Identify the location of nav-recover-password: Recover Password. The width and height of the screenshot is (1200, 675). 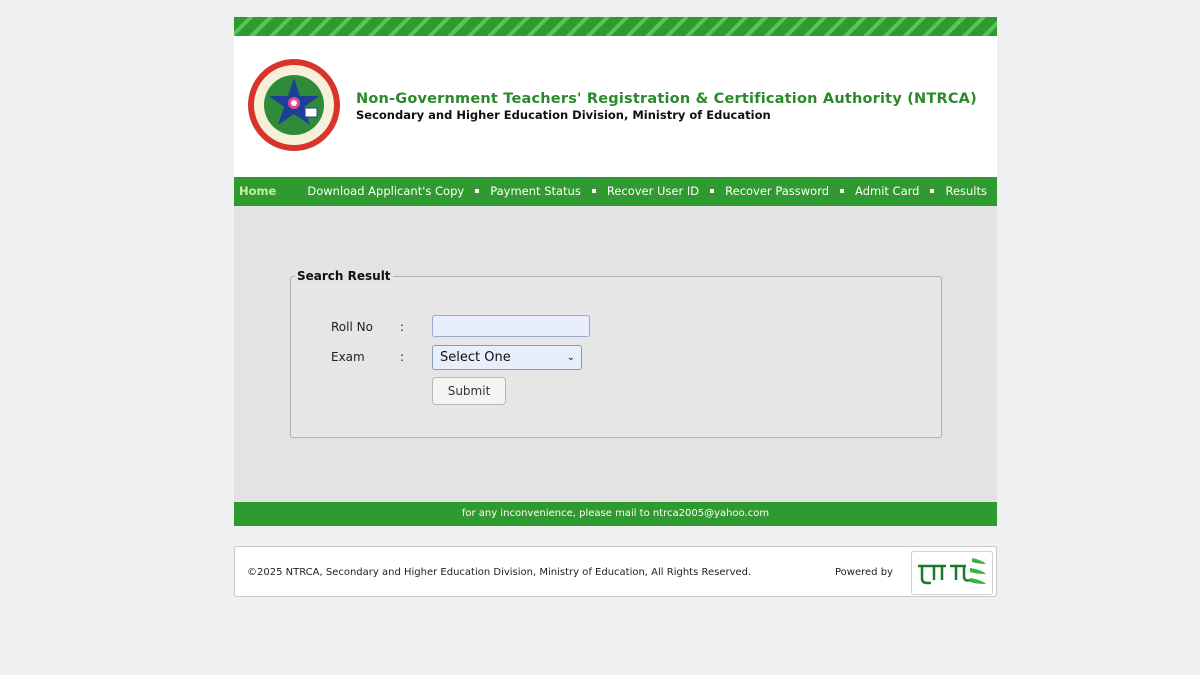
(777, 191).